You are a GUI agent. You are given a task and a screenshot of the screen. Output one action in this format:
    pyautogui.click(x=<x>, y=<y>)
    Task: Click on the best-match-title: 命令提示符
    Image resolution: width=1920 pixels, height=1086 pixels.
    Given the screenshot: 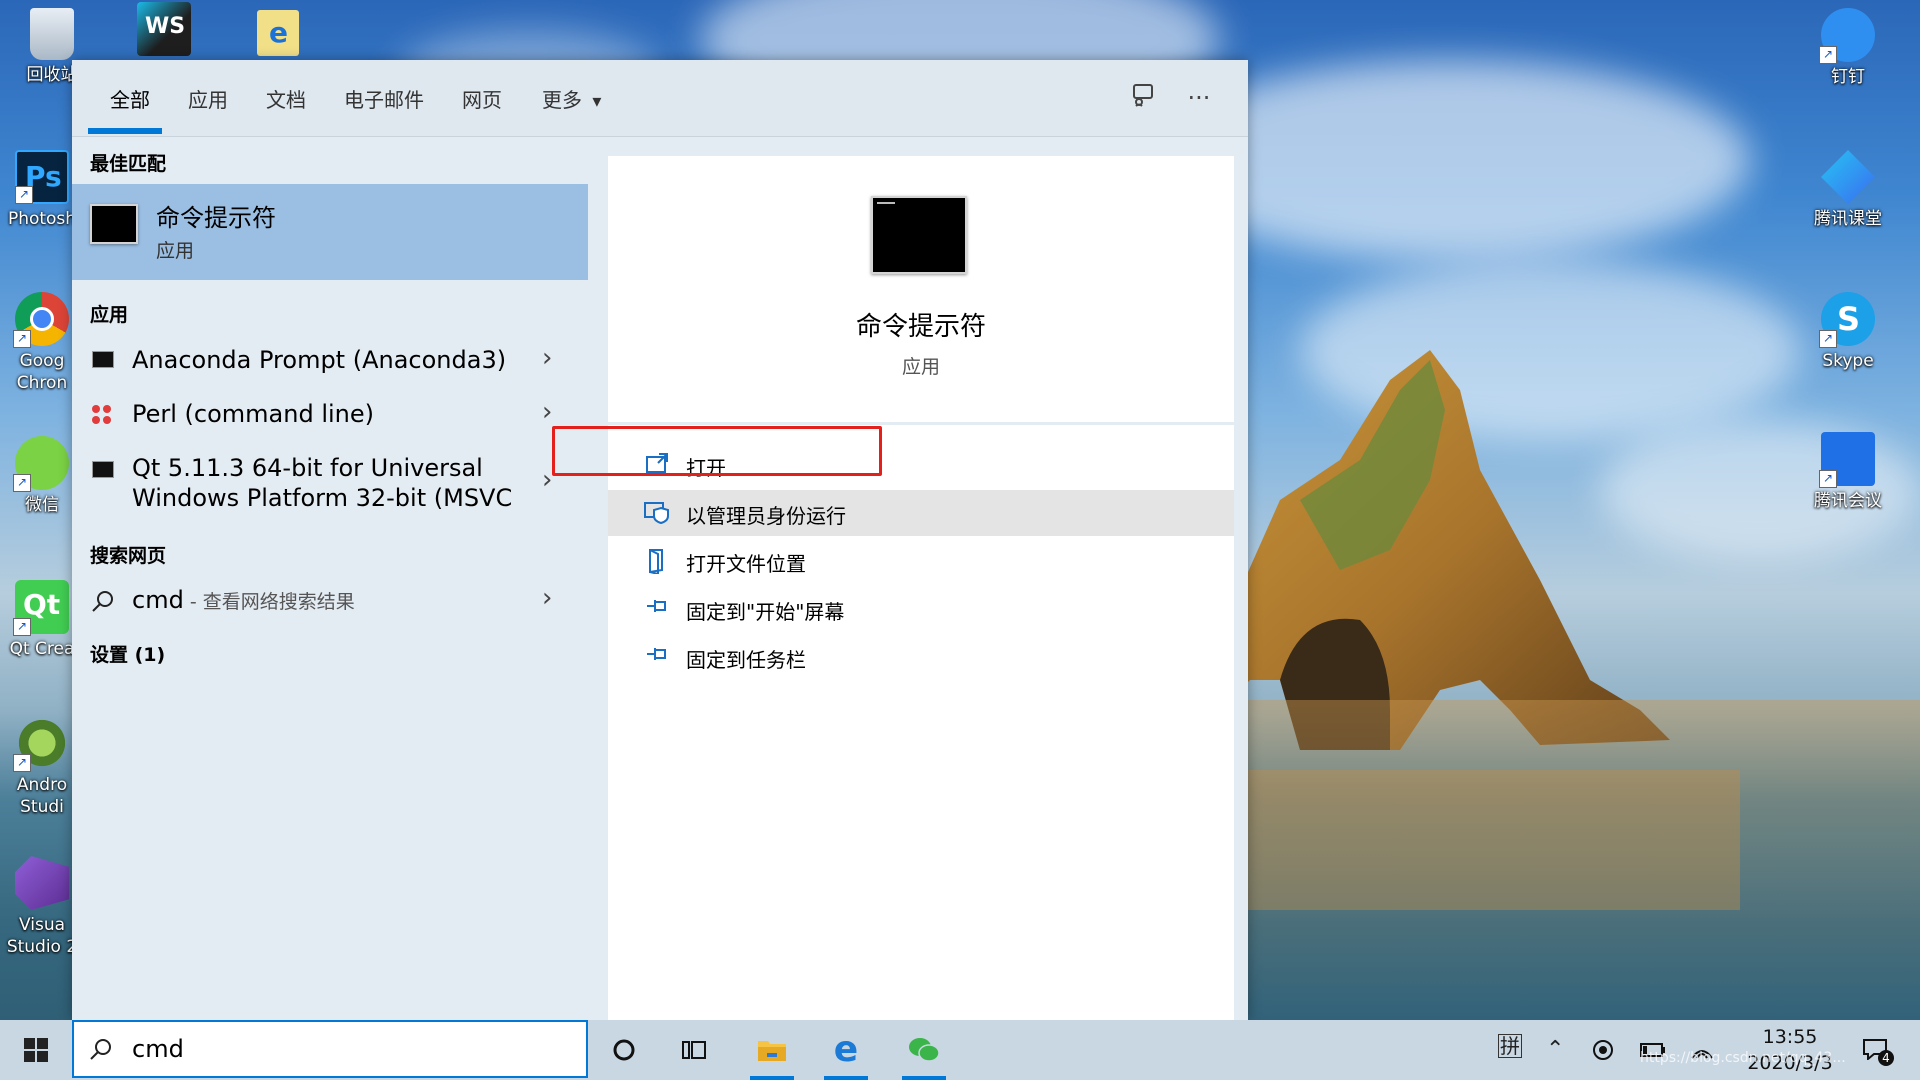 What is the action you would take?
    pyautogui.click(x=216, y=218)
    